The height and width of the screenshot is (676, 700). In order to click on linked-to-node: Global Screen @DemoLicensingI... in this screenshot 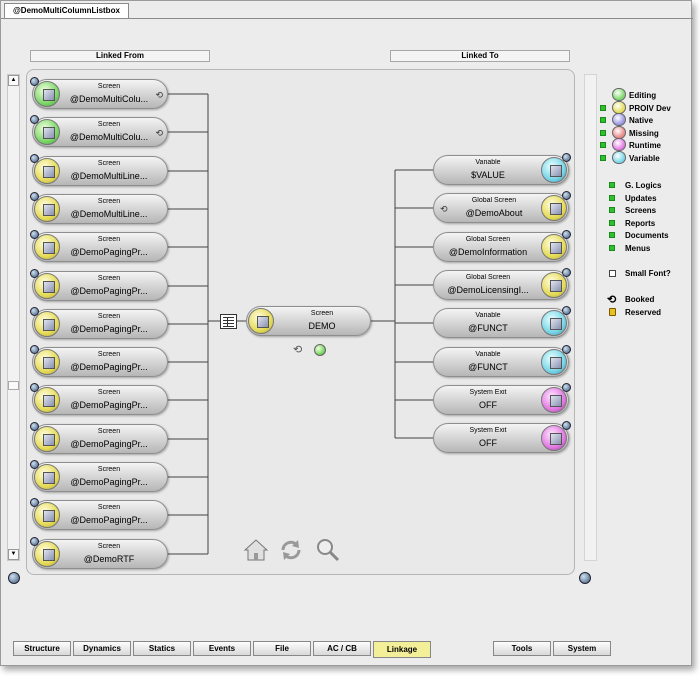, I will do `click(502, 284)`.